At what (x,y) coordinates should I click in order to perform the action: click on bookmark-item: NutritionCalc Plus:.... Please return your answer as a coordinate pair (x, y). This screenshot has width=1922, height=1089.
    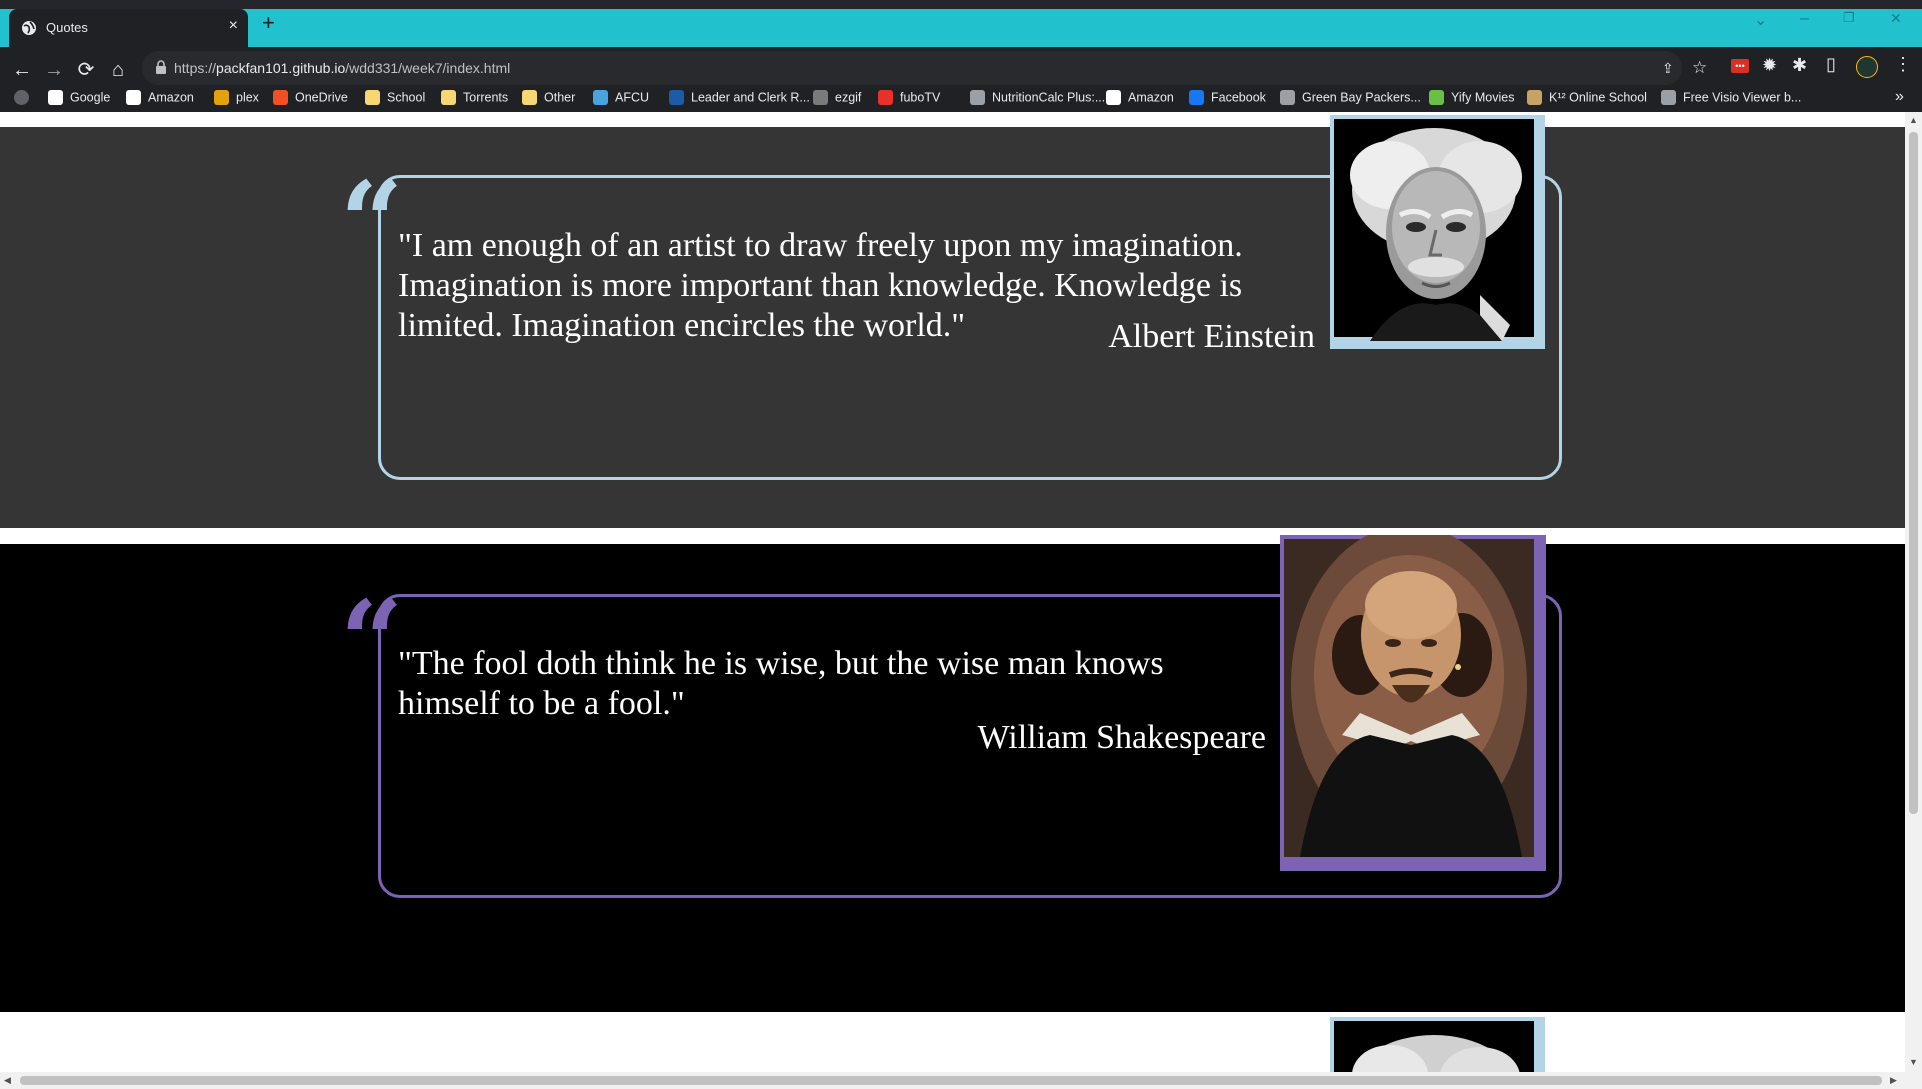
    Looking at the image, I should click on (1037, 97).